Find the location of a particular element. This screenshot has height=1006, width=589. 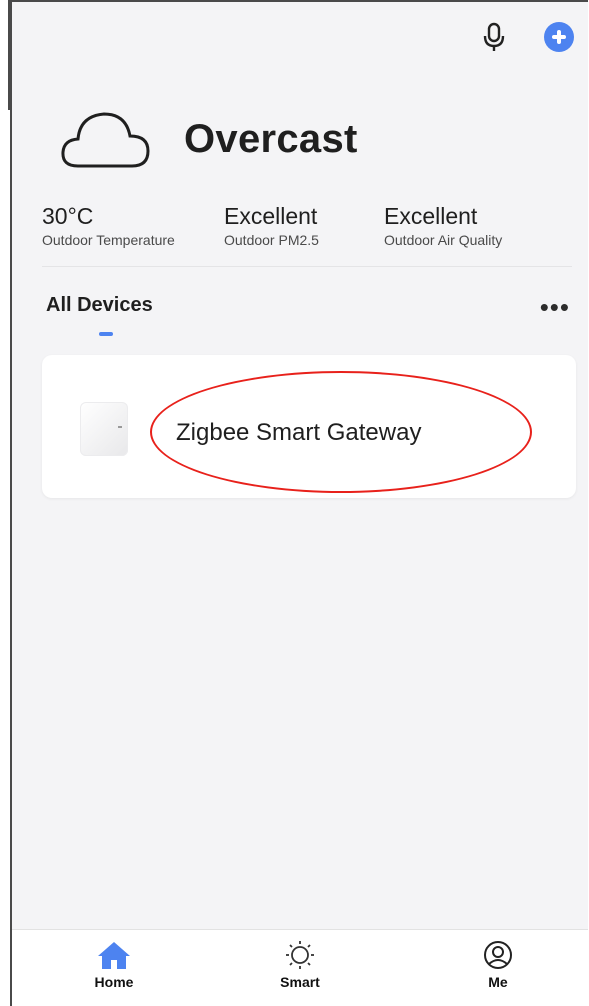

tab-smart: Smart is located at coordinates (300, 965).